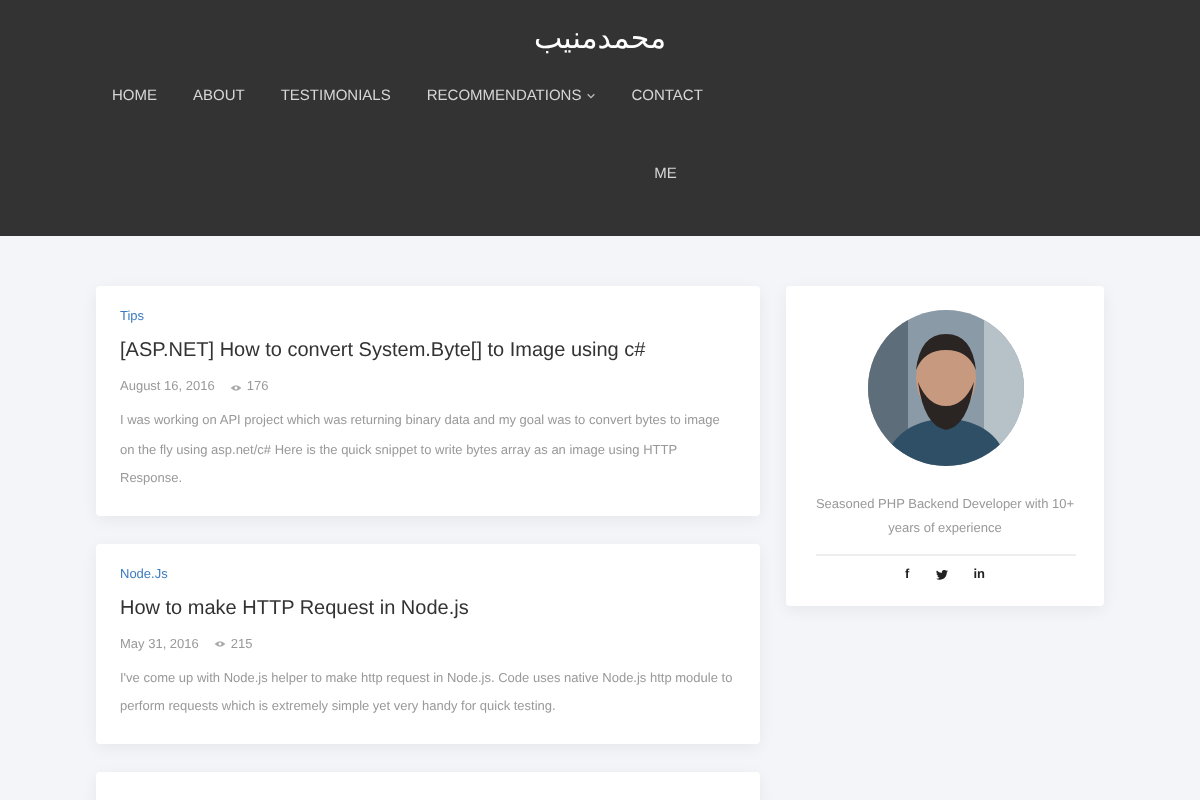  Describe the element at coordinates (600, 38) in the screenshot. I see `site-logo: محمدمنیب` at that location.